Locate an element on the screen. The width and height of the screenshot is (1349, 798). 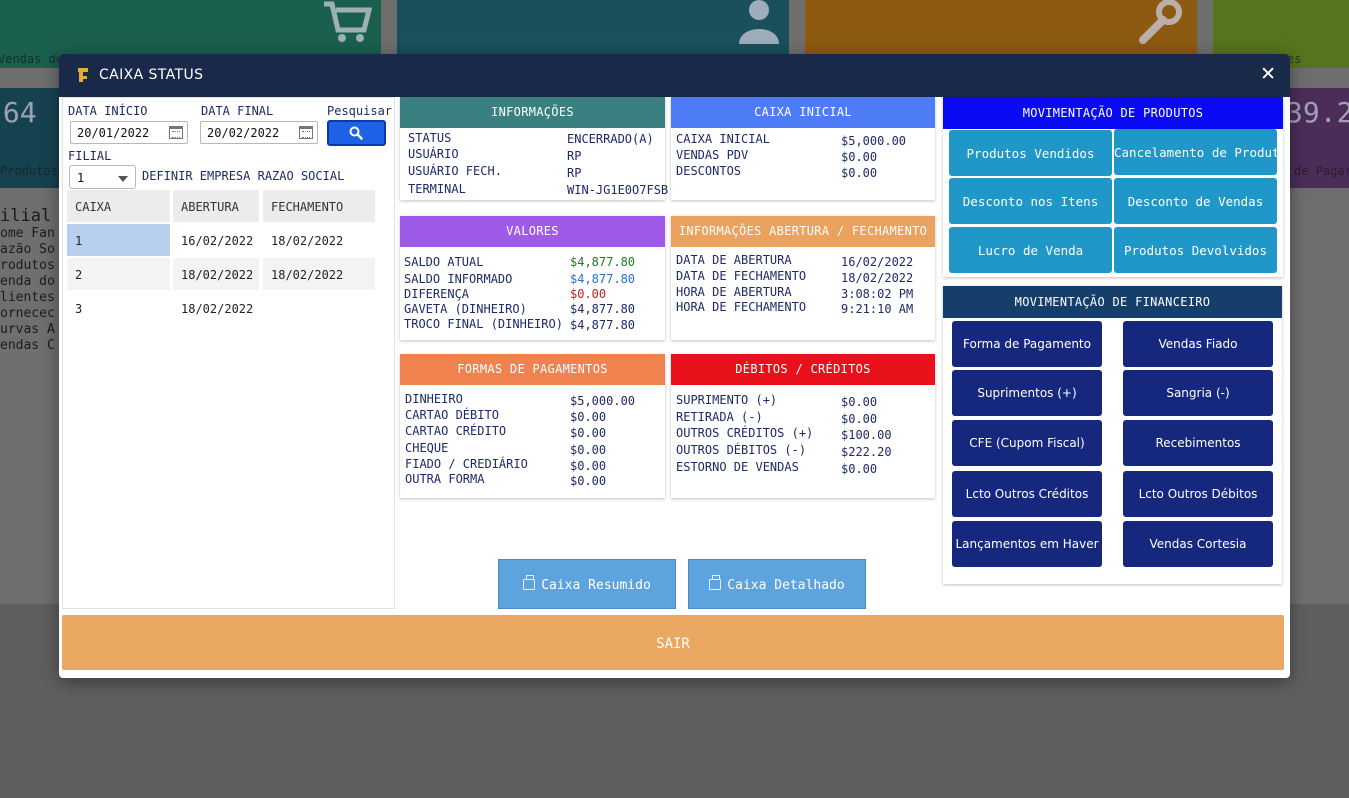
end-date-label: DATA FINAL is located at coordinates (237, 111).